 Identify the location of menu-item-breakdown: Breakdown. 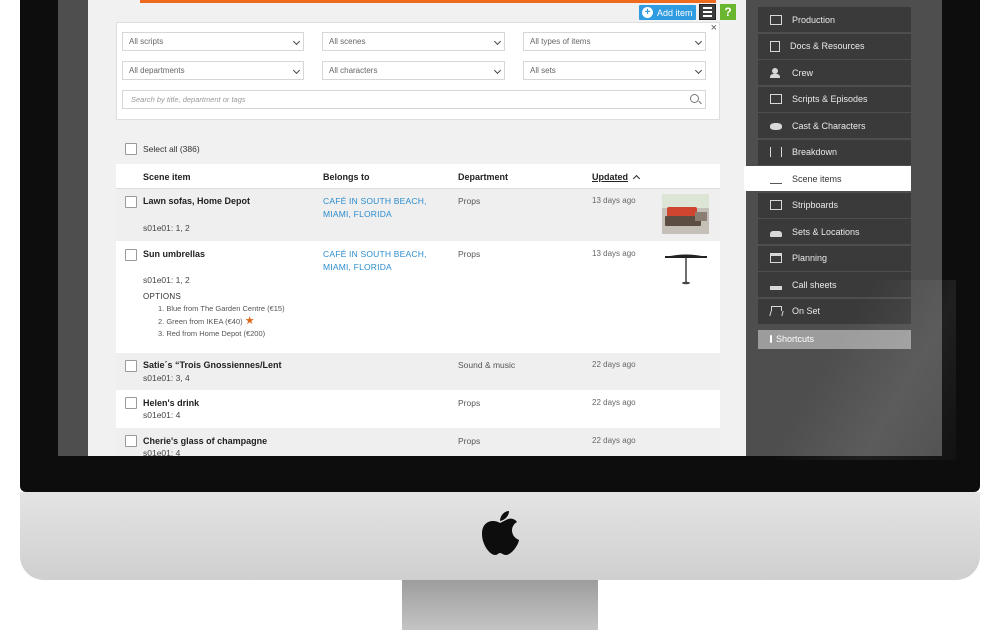
(834, 152).